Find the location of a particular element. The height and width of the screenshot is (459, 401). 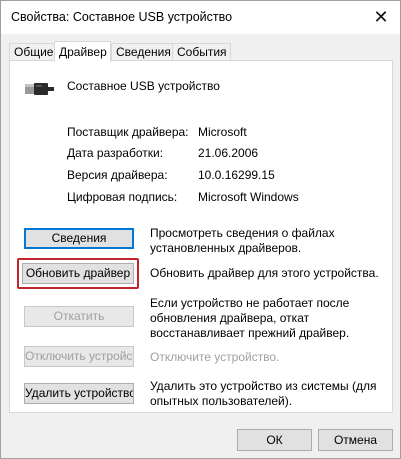

provider-label: Поставщик драйвера: is located at coordinates (128, 132).